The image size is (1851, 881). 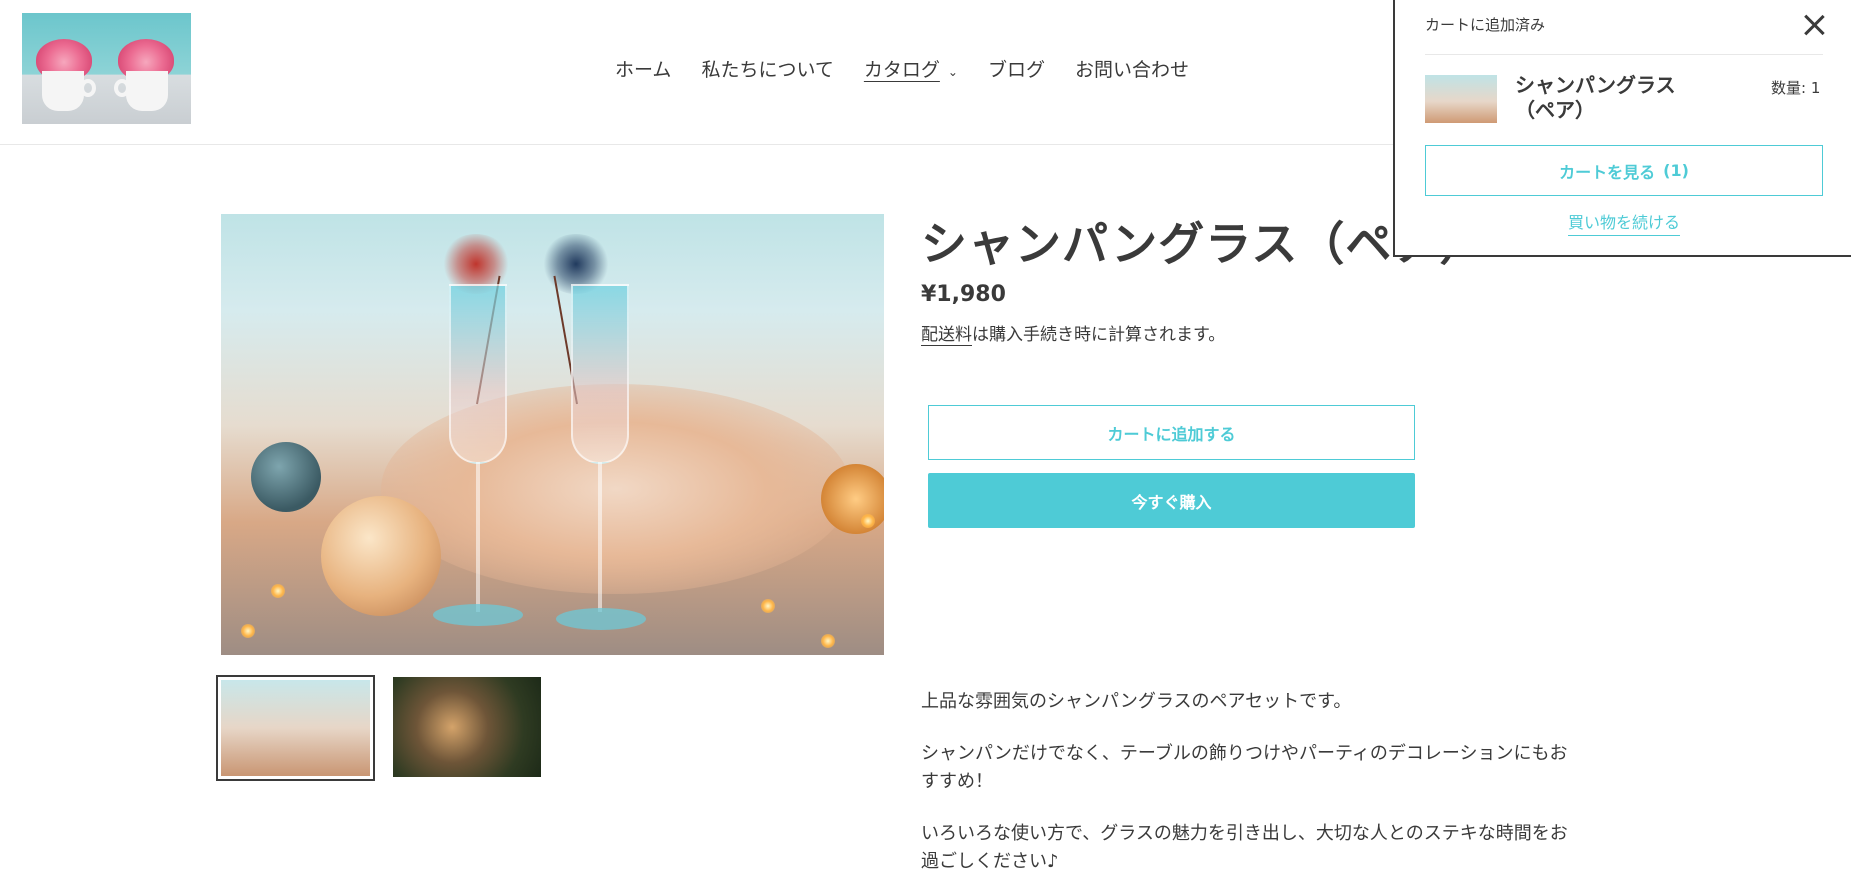 What do you see at coordinates (1814, 25) in the screenshot?
I see `close-icon` at bounding box center [1814, 25].